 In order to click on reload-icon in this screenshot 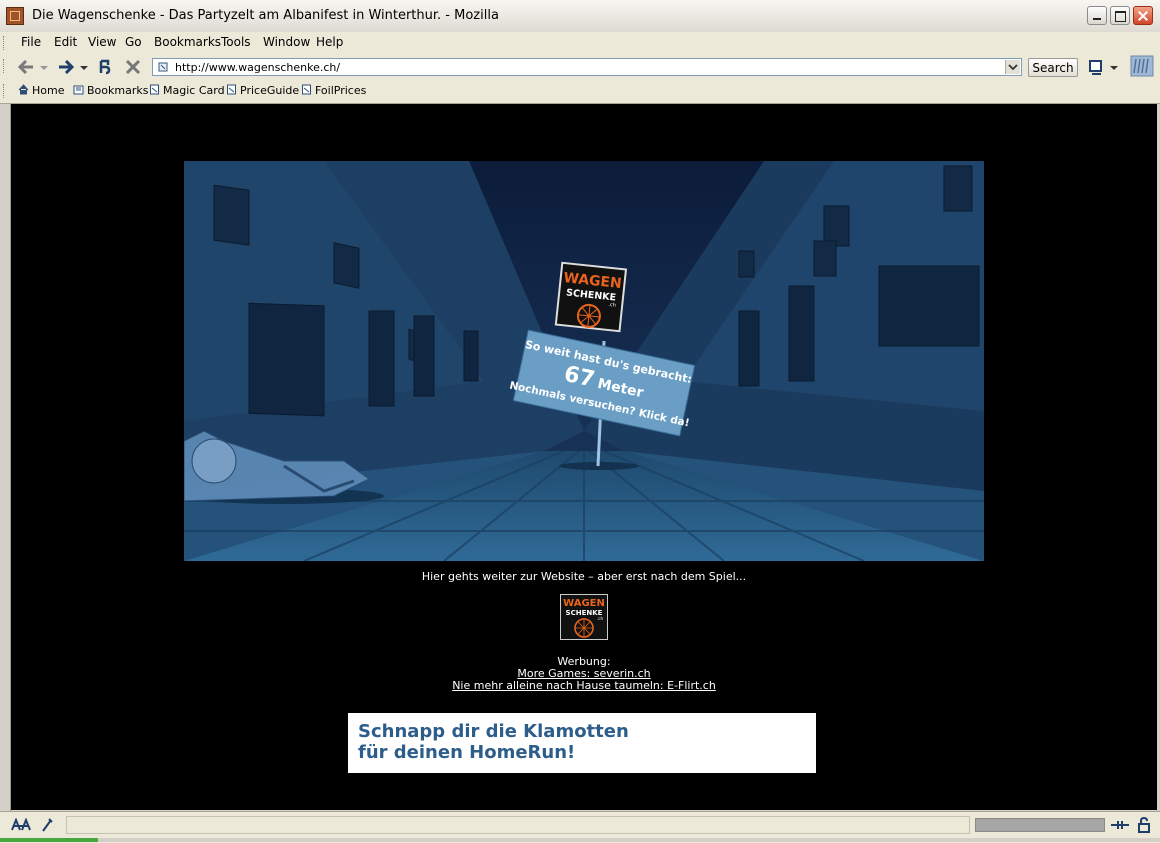, I will do `click(105, 67)`.